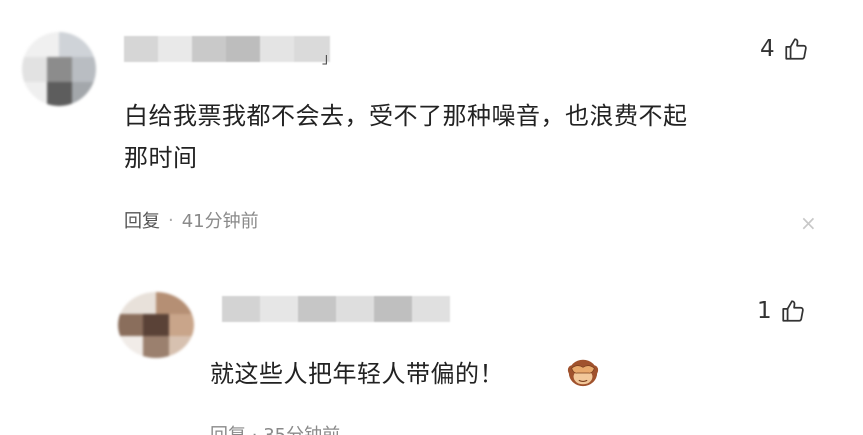  I want to click on comment-meta: 回复 · 35分钟前, so click(275, 429).